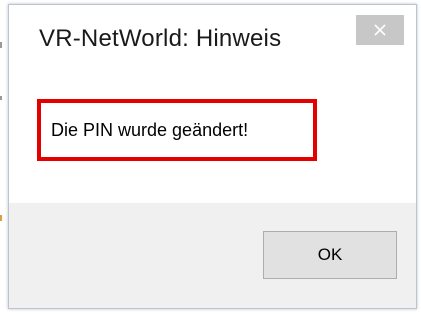 The height and width of the screenshot is (314, 421). I want to click on close-icon, so click(380, 30).